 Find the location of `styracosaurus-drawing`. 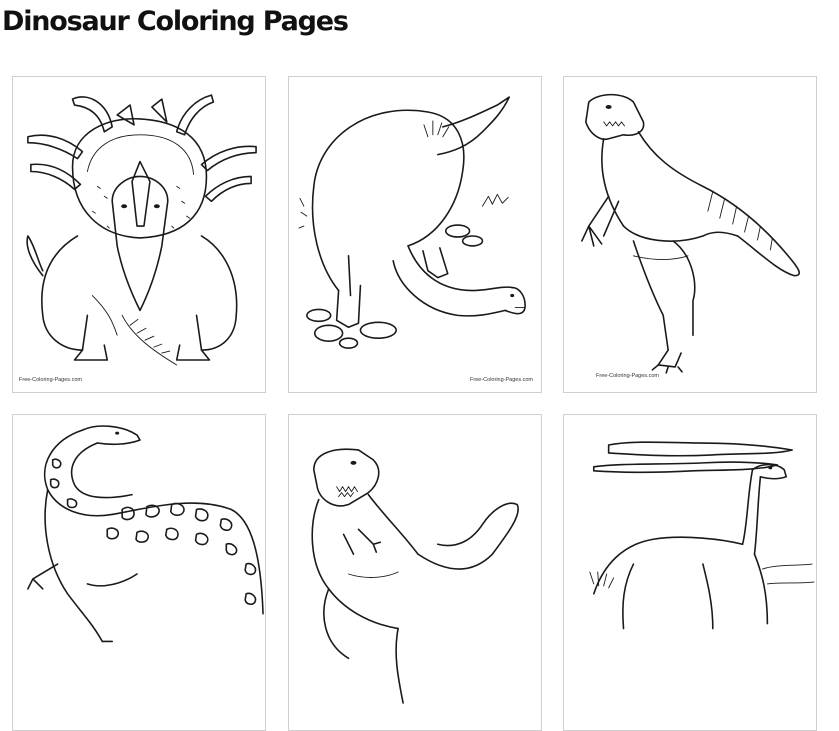

styracosaurus-drawing is located at coordinates (141, 230).